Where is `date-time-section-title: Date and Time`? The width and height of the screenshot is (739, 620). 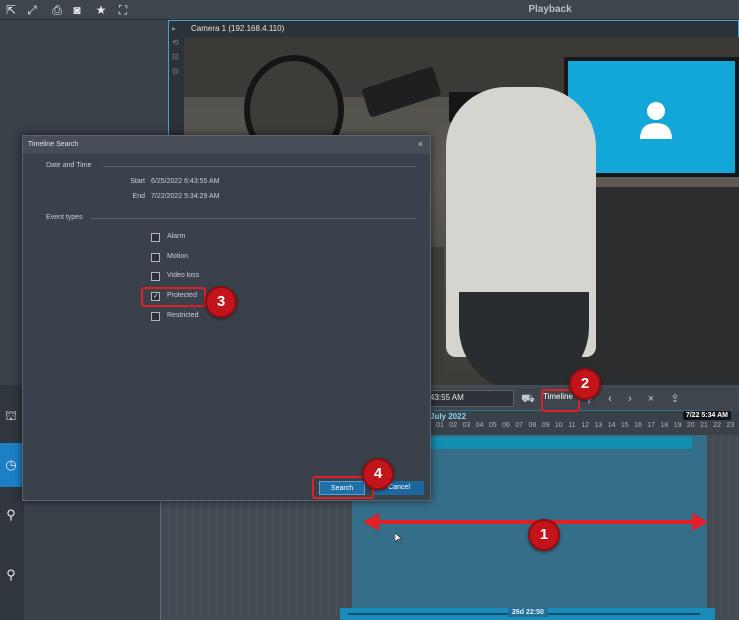
date-time-section-title: Date and Time is located at coordinates (69, 165).